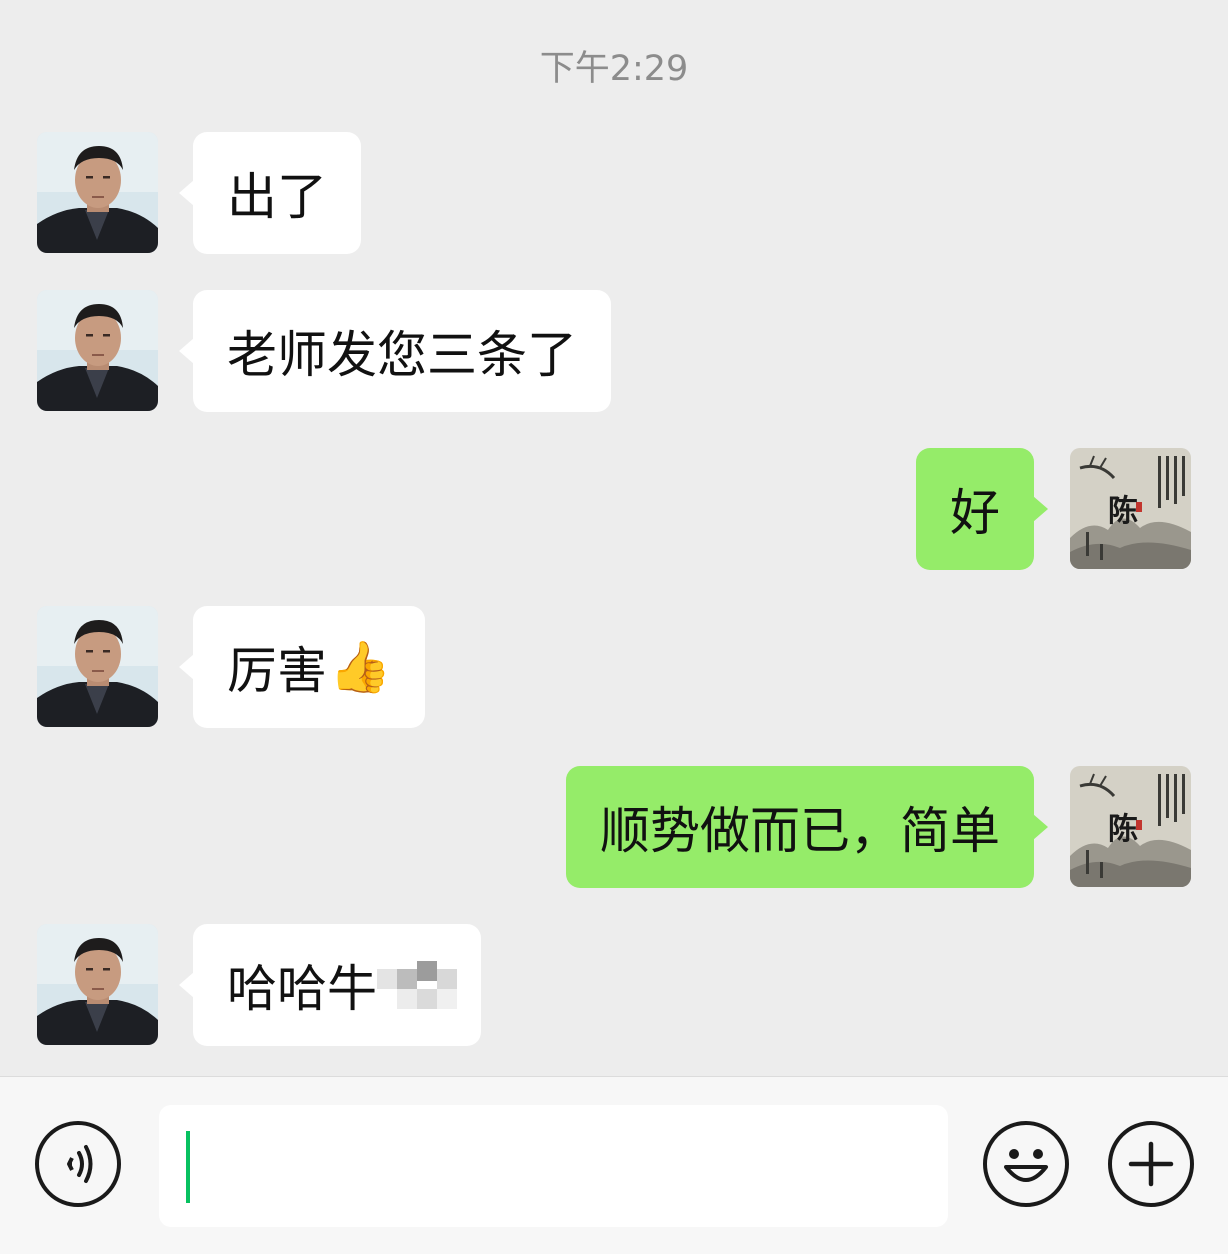  I want to click on message-text: 顺势做而已，简单, so click(800, 831).